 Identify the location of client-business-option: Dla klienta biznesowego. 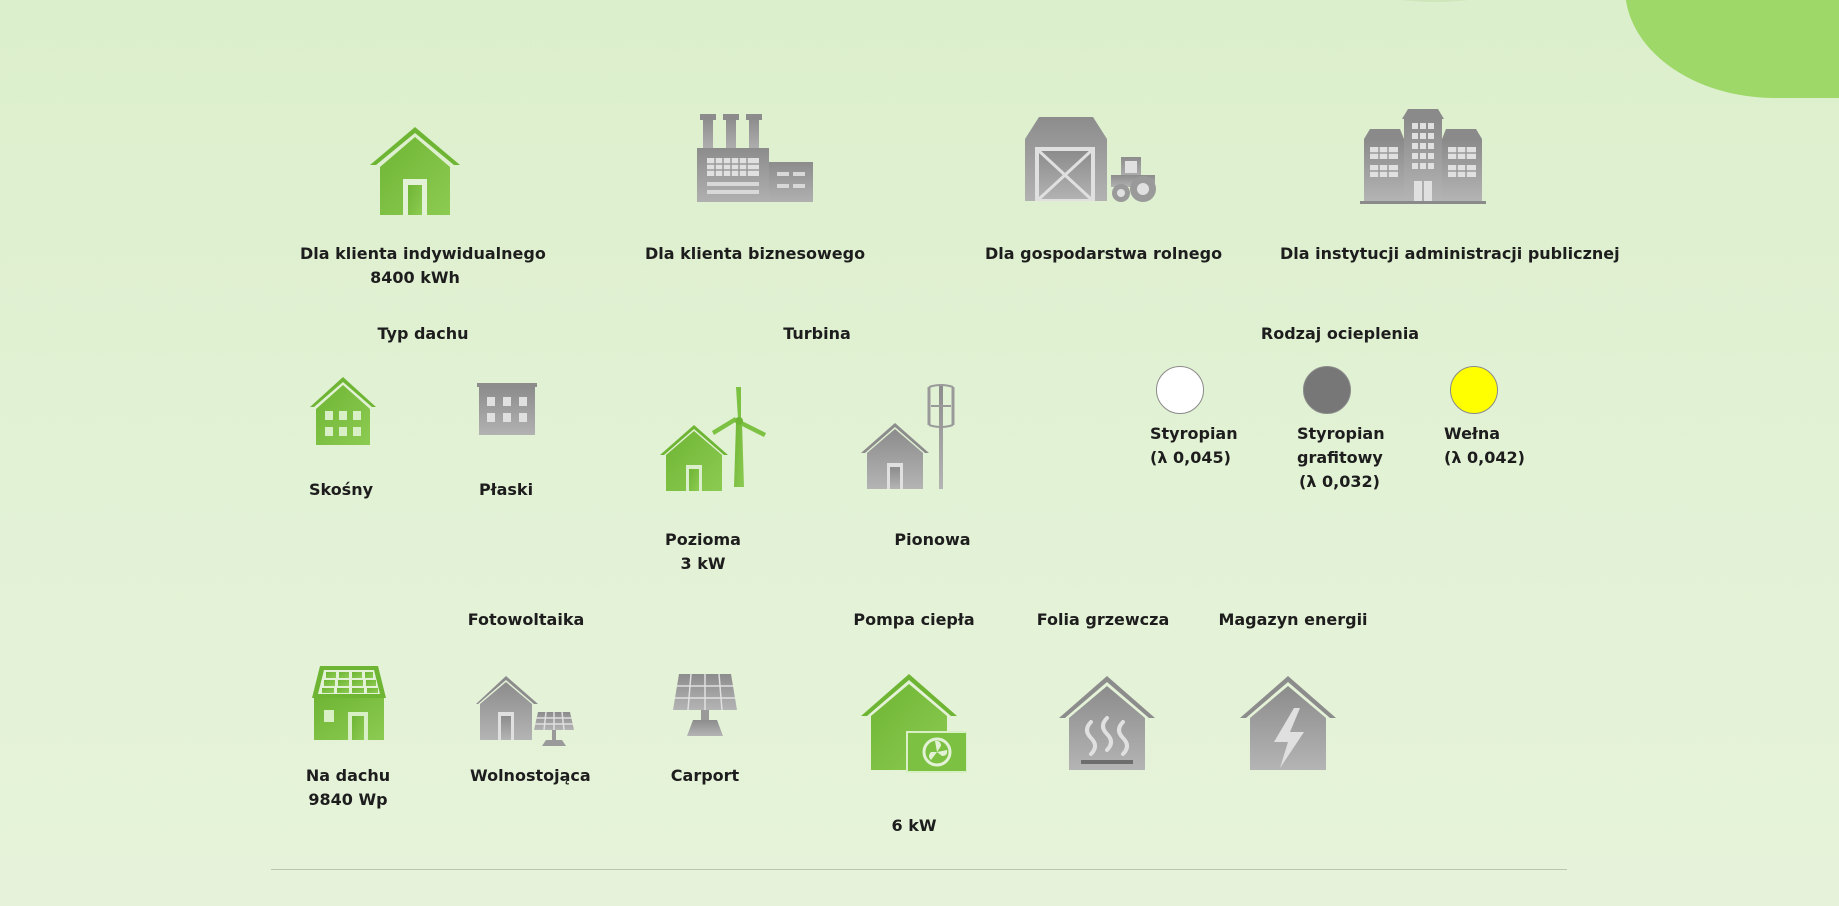
(755, 190).